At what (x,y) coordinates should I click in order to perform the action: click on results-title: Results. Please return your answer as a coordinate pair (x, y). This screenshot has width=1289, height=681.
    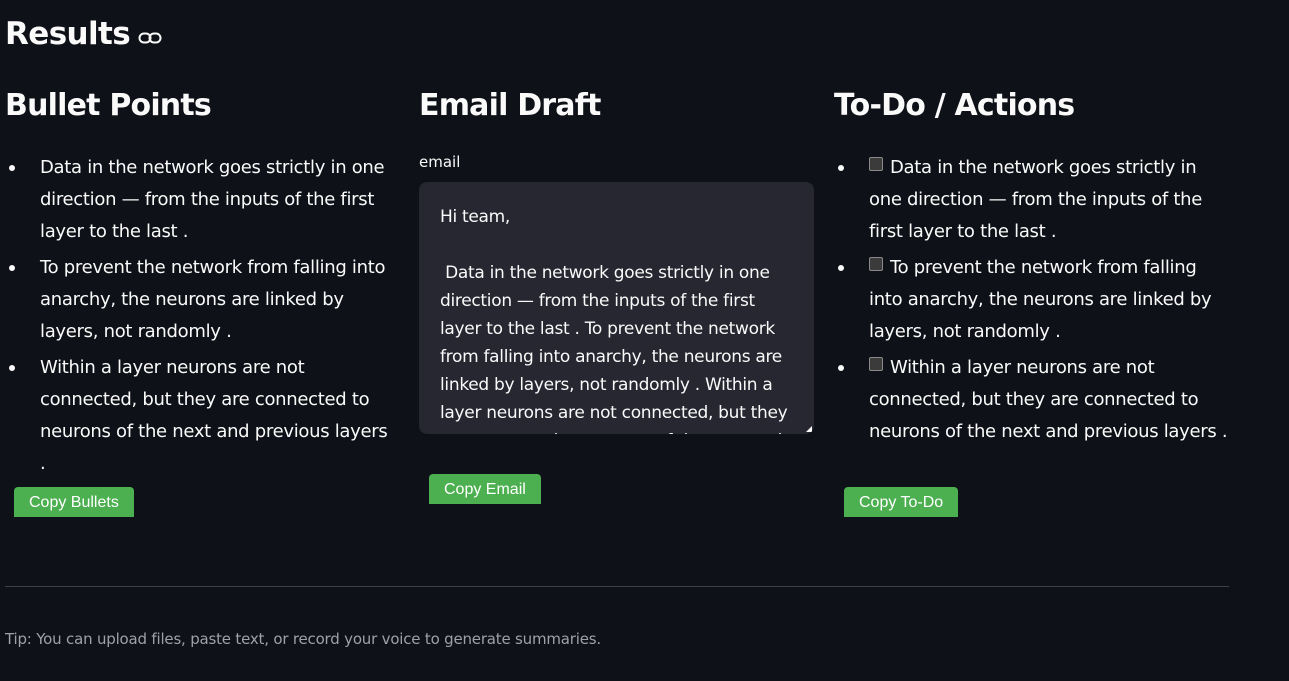
    Looking at the image, I should click on (68, 34).